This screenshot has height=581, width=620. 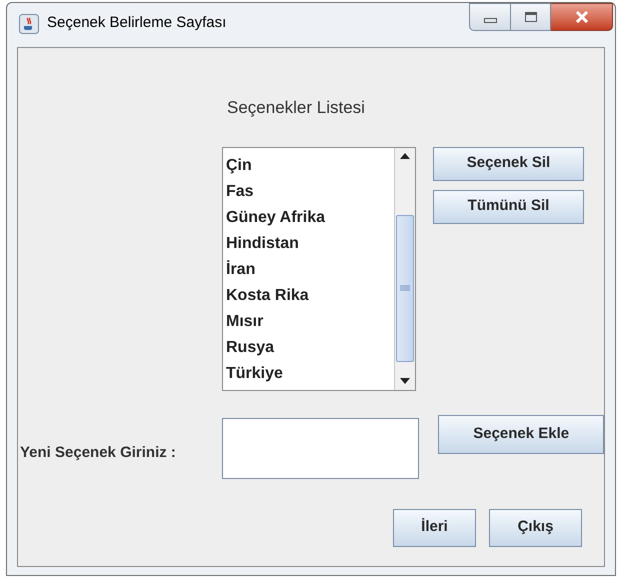 I want to click on list-item: İran, so click(x=310, y=269).